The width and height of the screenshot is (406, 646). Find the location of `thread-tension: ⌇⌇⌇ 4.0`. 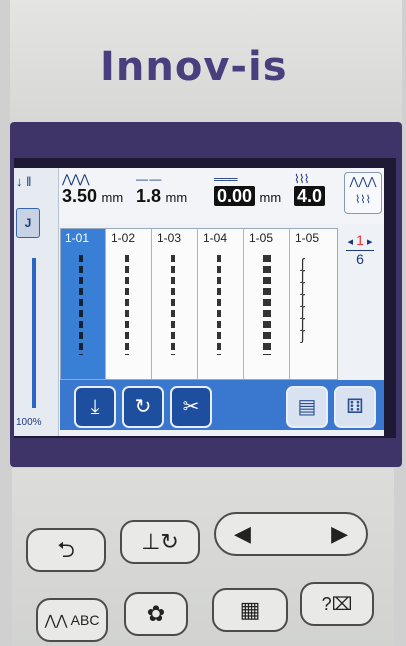

thread-tension: ⌇⌇⌇ 4.0 is located at coordinates (310, 189).